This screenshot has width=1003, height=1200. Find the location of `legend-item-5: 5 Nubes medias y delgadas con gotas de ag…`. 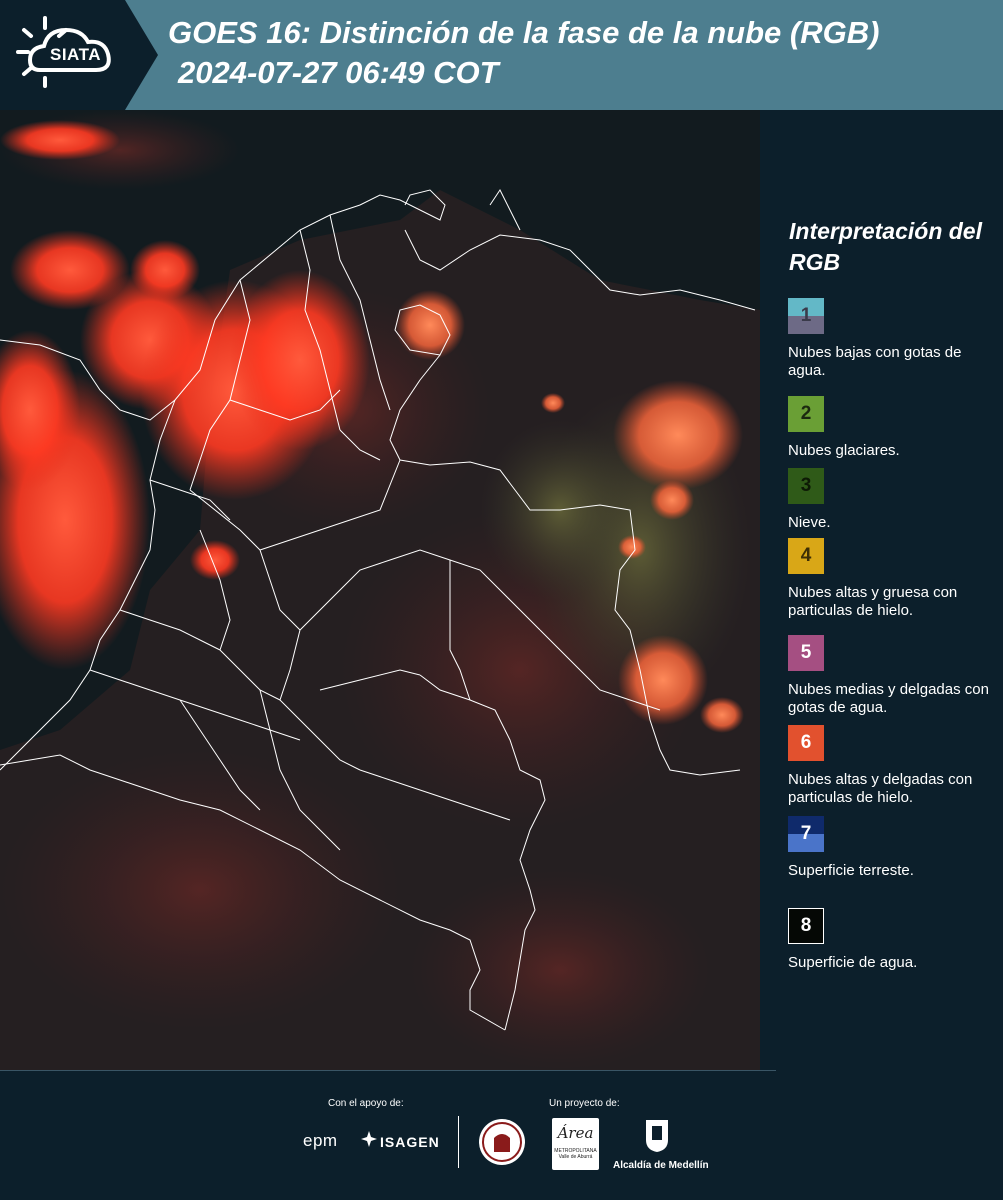

legend-item-5: 5 Nubes medias y delgadas con gotas de ag… is located at coordinates (894, 676).